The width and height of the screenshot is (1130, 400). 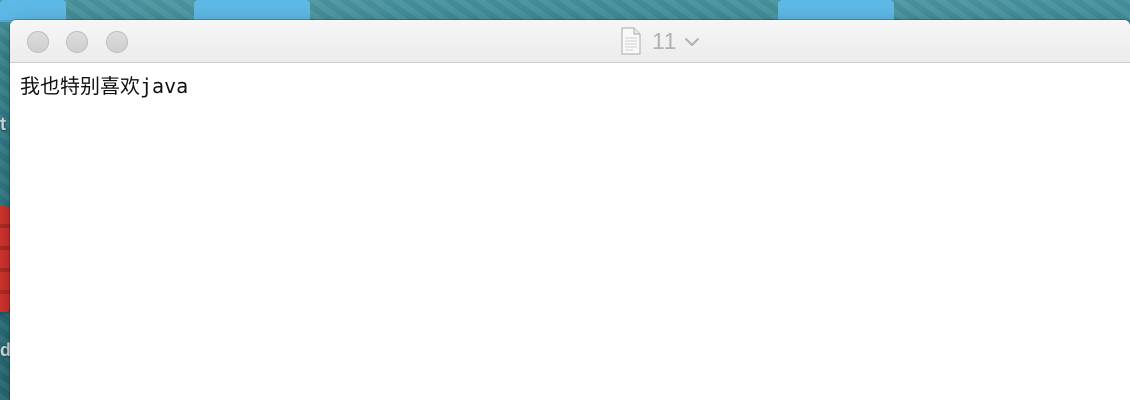 What do you see at coordinates (38, 42) in the screenshot?
I see `close-button` at bounding box center [38, 42].